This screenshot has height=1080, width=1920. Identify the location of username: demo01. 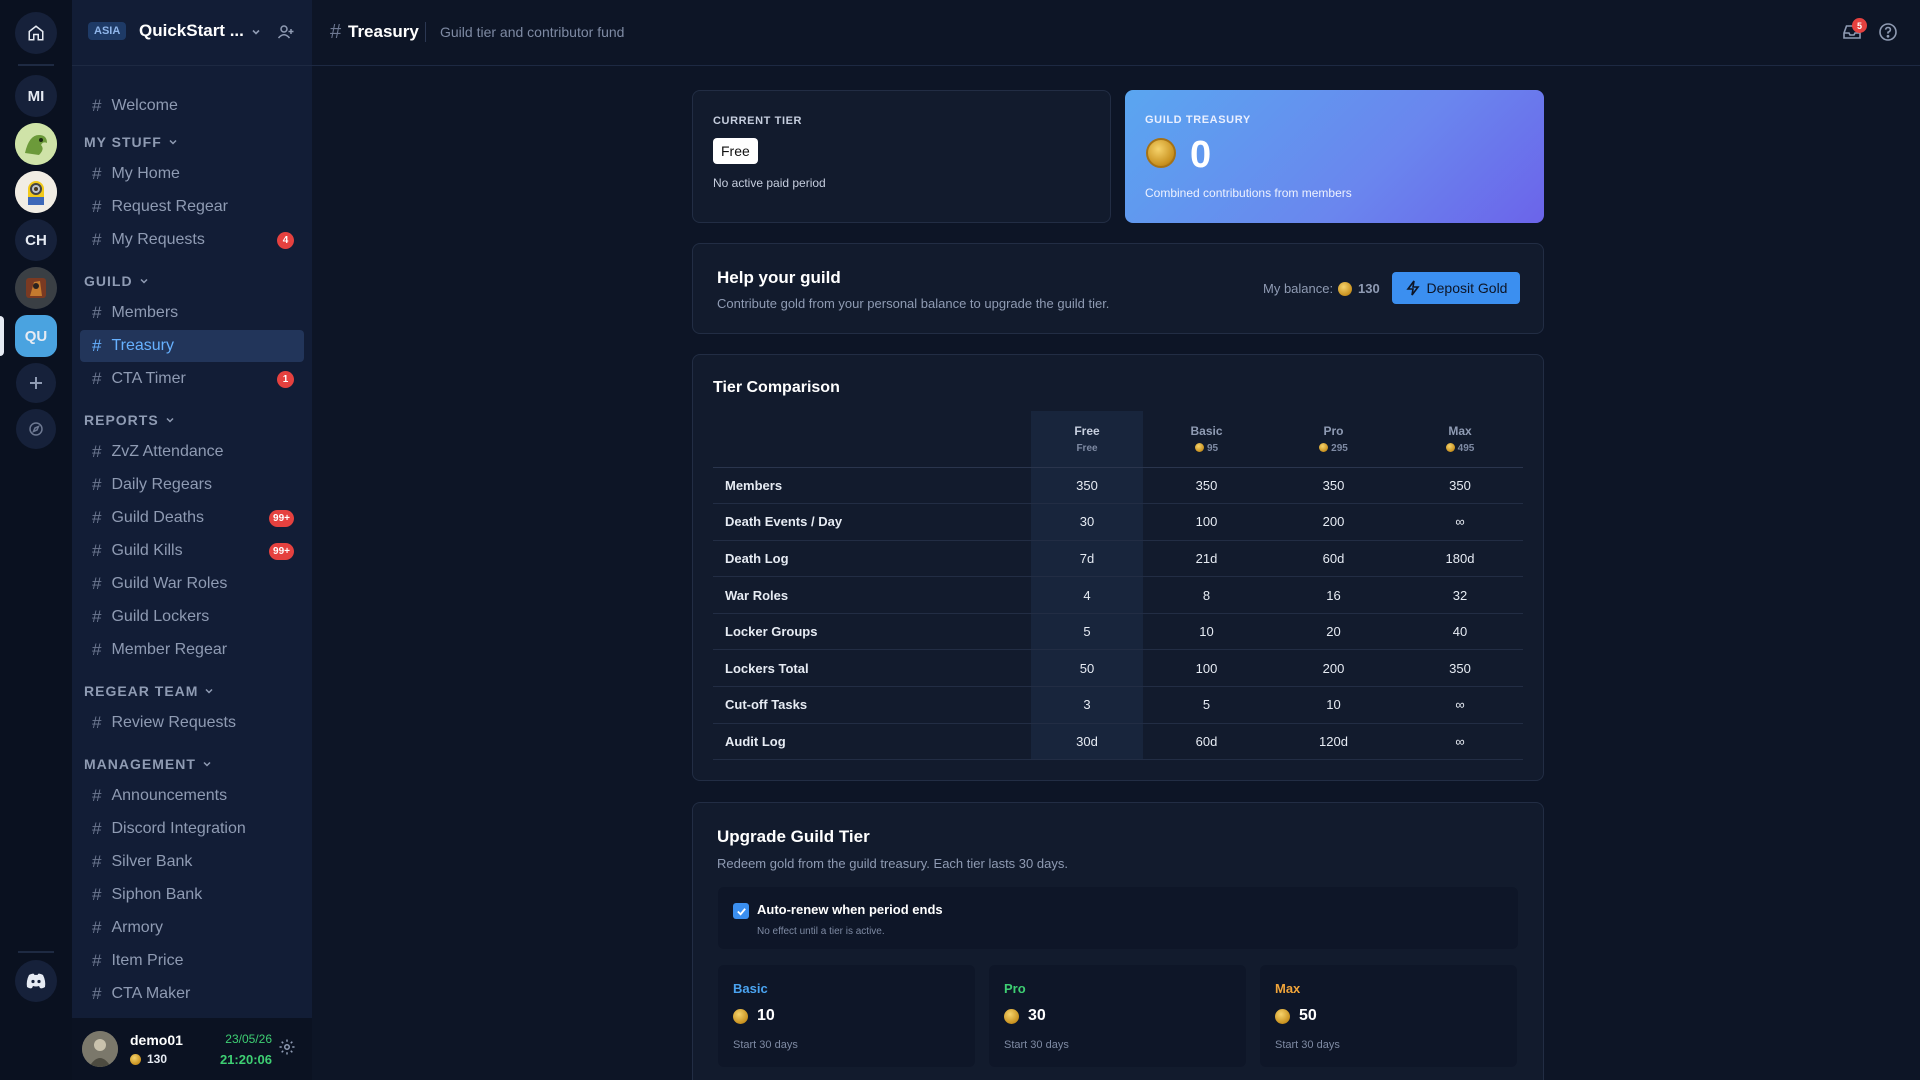
(156, 1040).